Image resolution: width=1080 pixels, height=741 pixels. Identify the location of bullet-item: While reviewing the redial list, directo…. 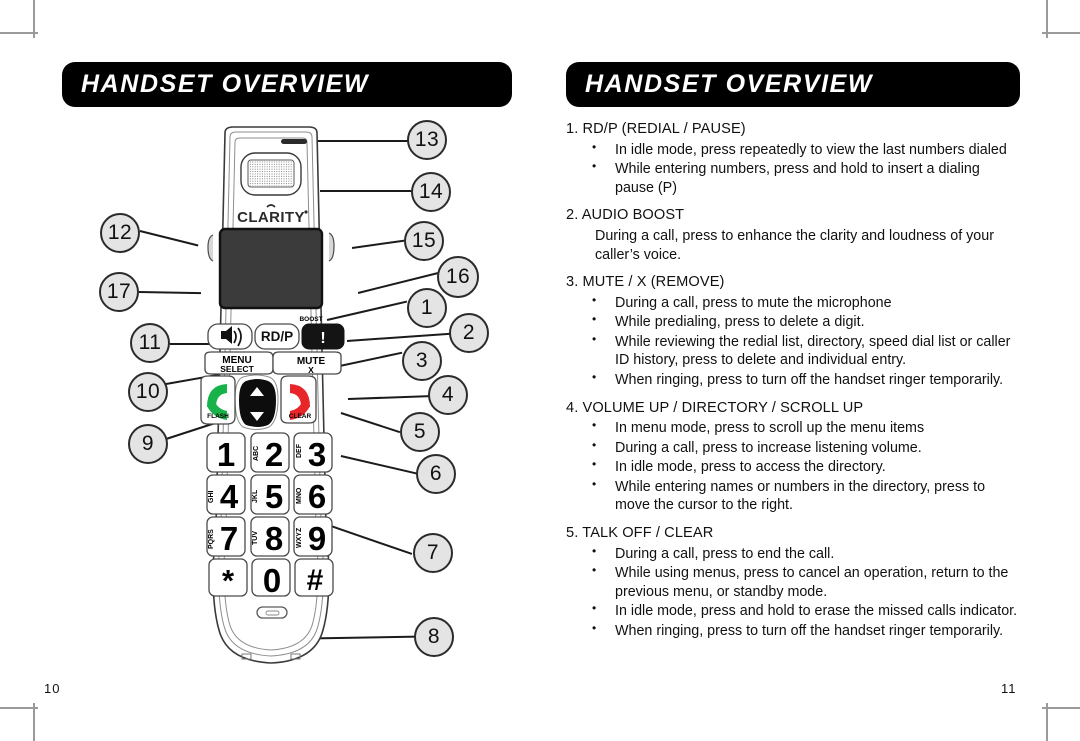
(794, 351).